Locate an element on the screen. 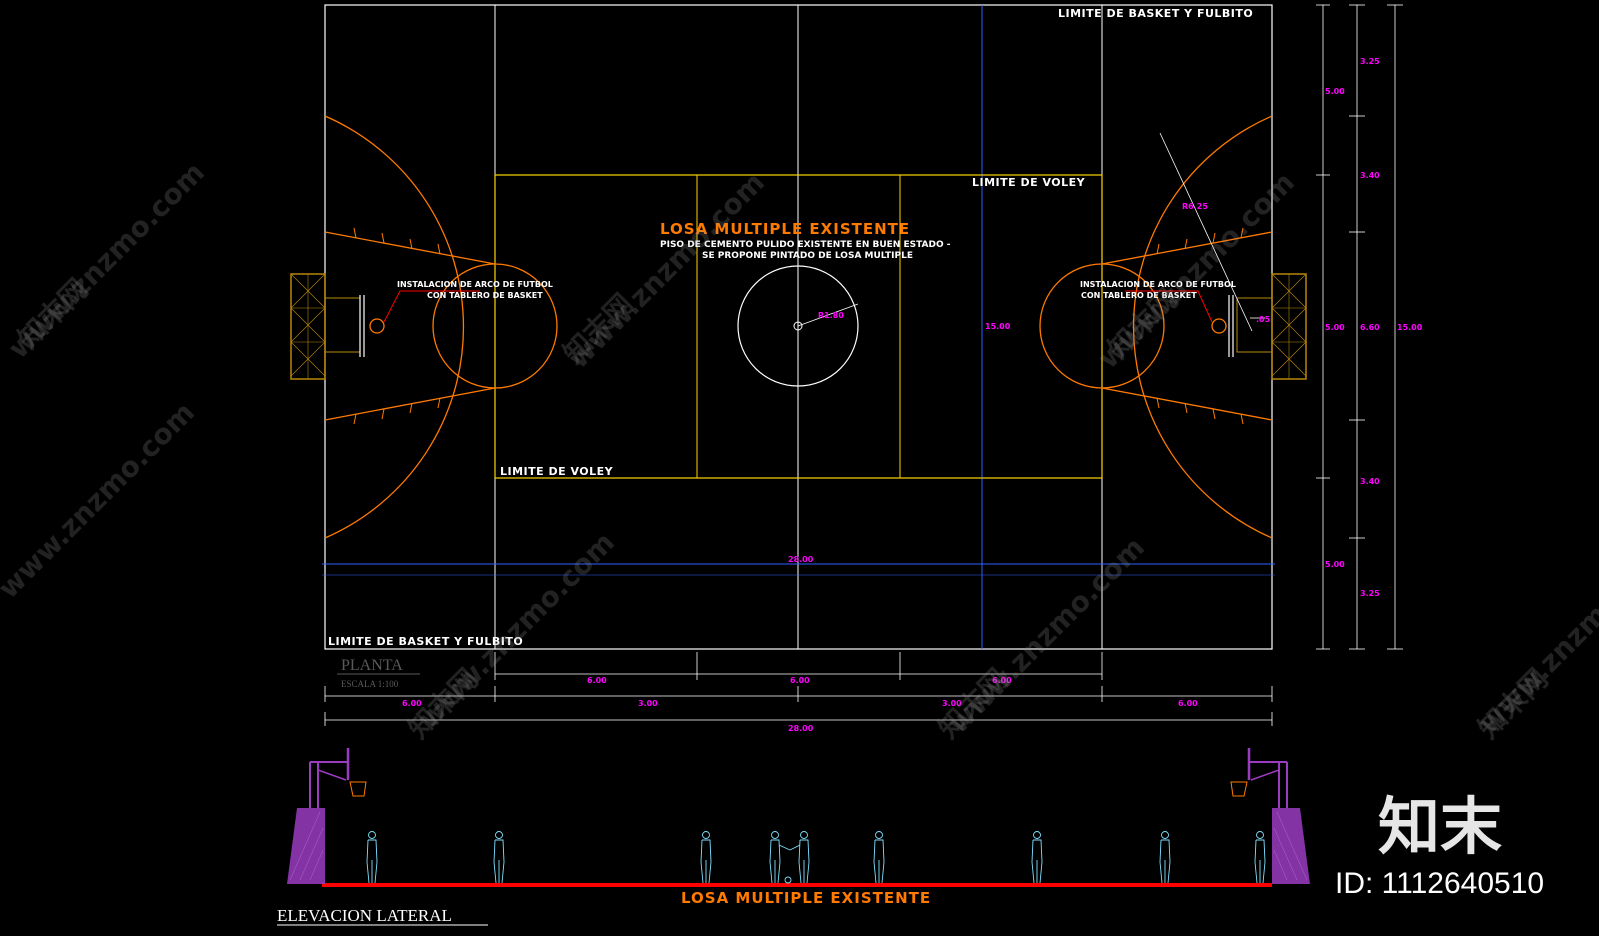 This screenshot has width=1599, height=936. slab-label: LOSA MULTIPLE EXISTENTE is located at coordinates (806, 898).